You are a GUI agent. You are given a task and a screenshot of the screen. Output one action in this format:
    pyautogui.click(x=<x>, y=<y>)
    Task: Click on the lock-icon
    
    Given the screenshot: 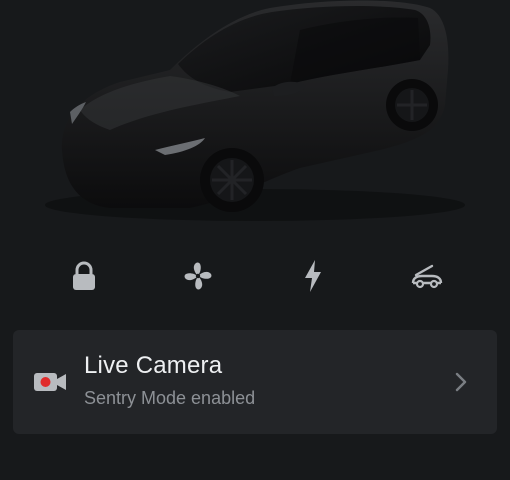 What is the action you would take?
    pyautogui.click(x=84, y=275)
    